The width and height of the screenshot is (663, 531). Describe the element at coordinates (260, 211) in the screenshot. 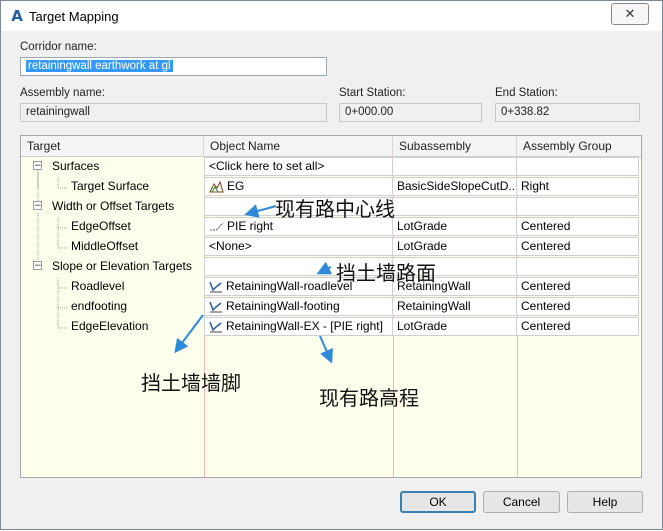

I see `arrow-centerline` at that location.